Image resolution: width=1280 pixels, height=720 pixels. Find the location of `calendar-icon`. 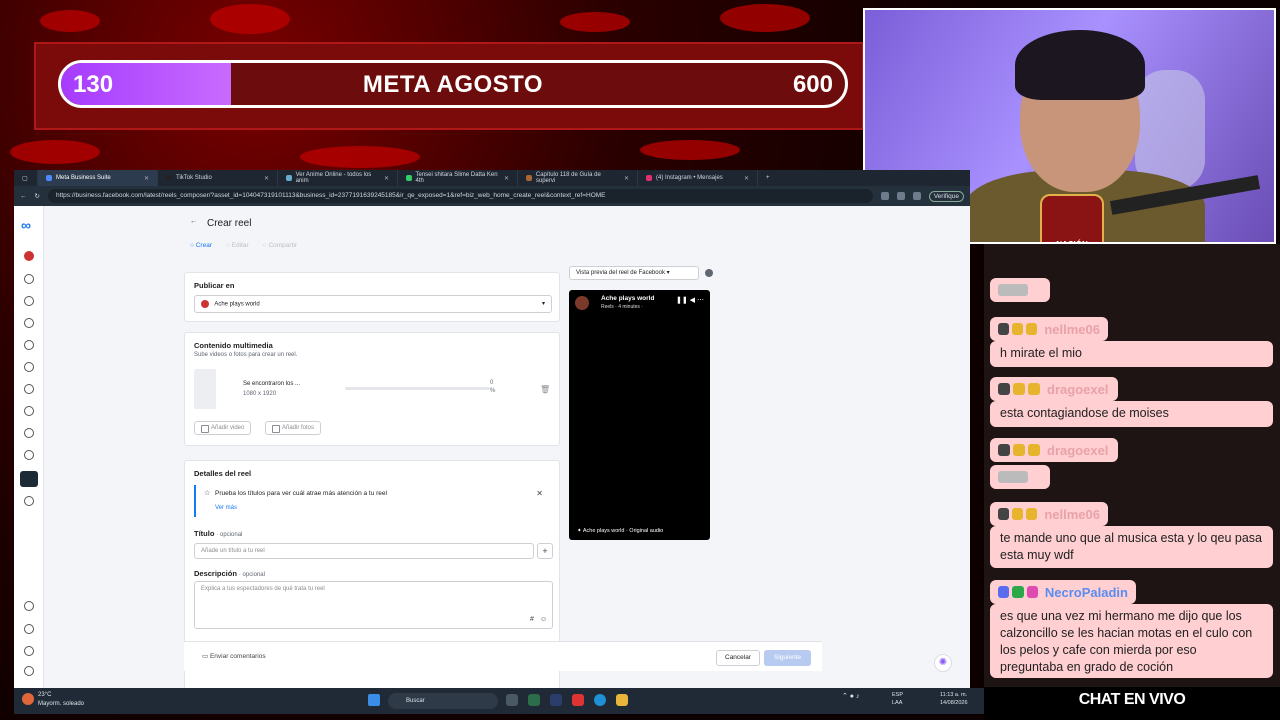

calendar-icon is located at coordinates (29, 411).